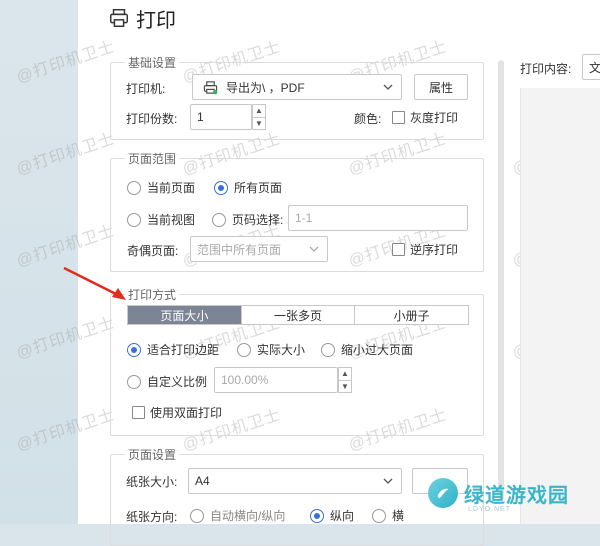  What do you see at coordinates (377, 350) in the screenshot?
I see `radio-label: 缩小过大页面` at bounding box center [377, 350].